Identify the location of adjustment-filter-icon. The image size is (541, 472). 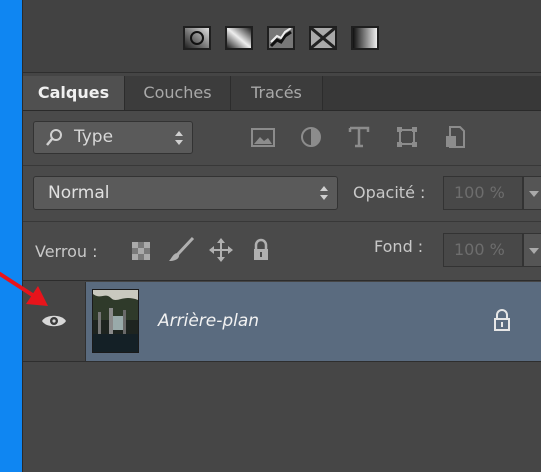
(311, 137).